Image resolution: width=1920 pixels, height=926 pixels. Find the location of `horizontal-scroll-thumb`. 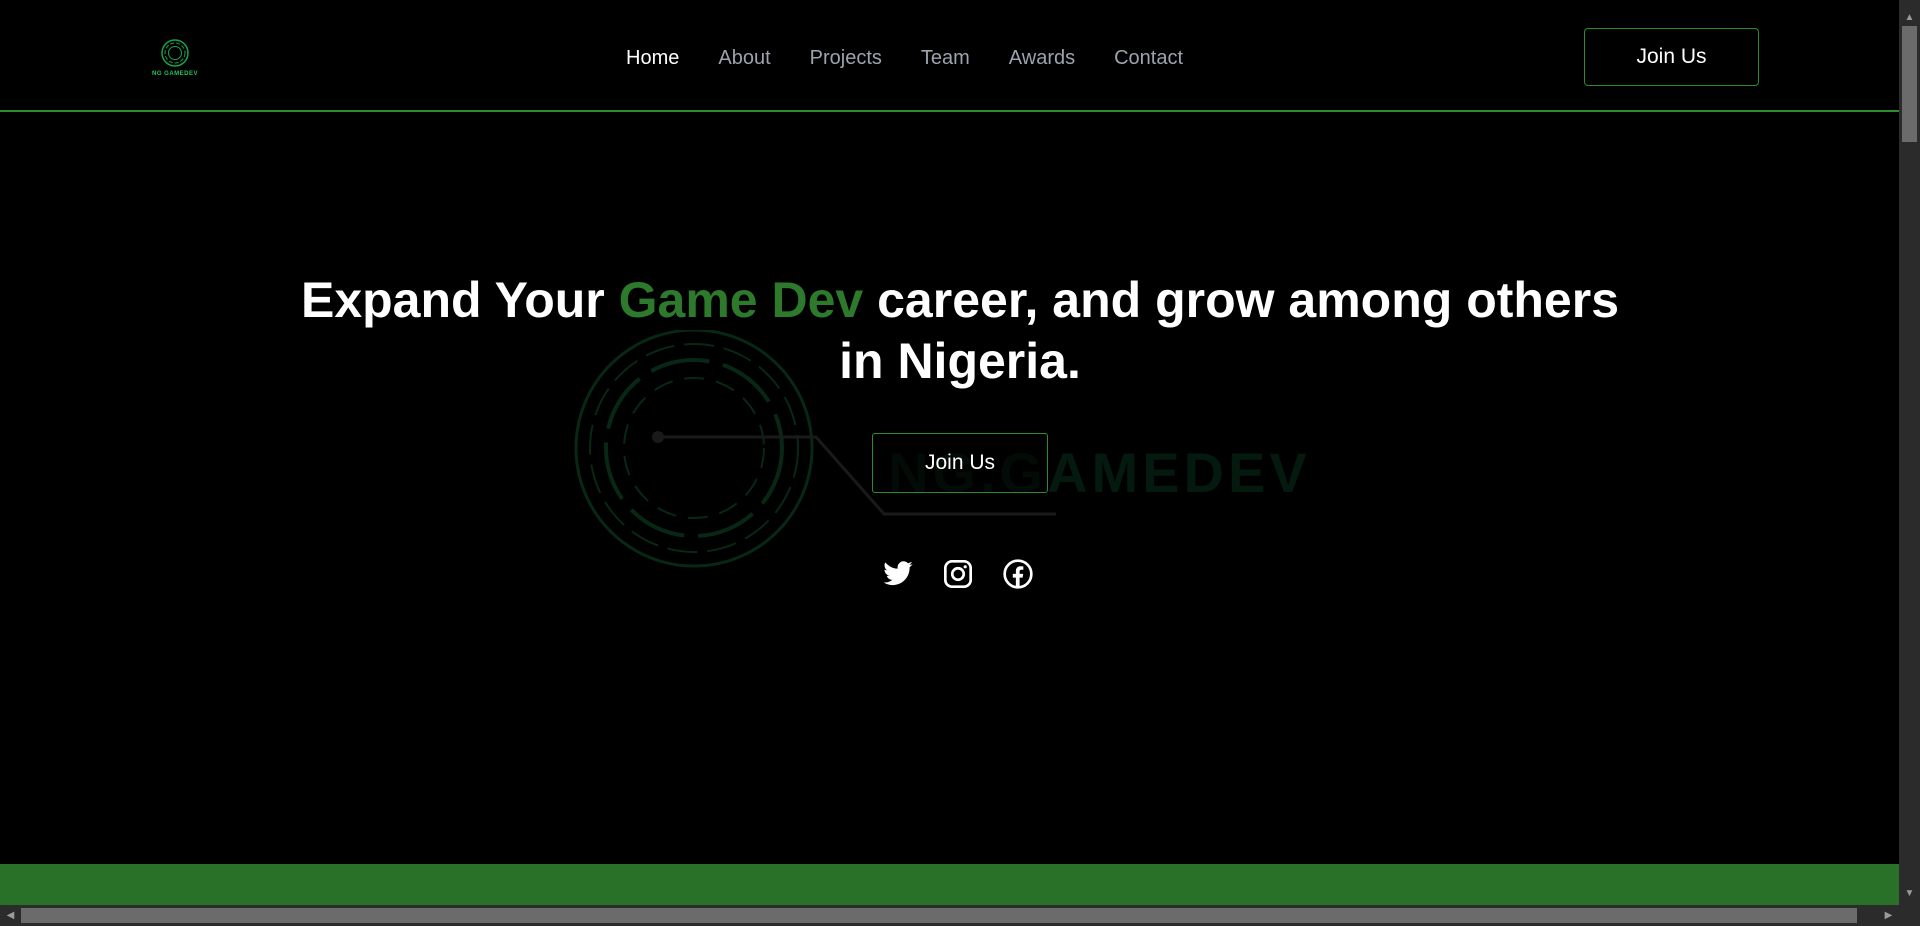

horizontal-scroll-thumb is located at coordinates (939, 915).